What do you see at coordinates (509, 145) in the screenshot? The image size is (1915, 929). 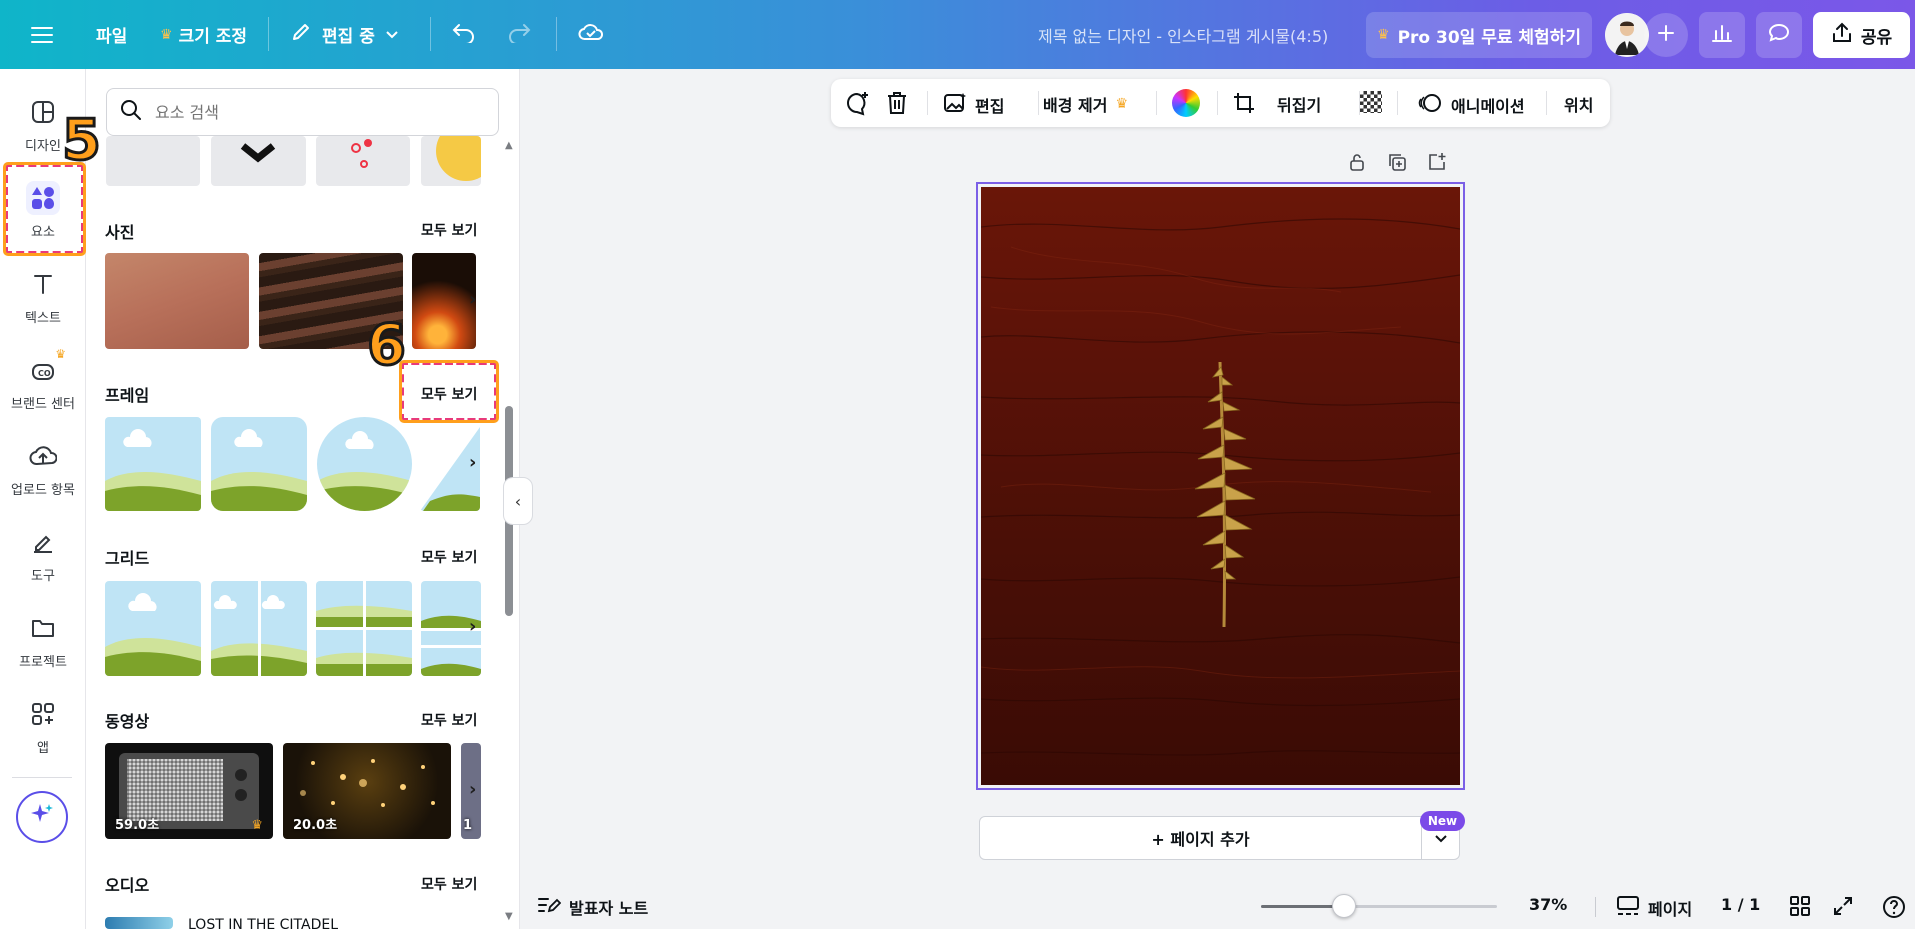 I see `scroll-up-arrow-icon: ▲` at bounding box center [509, 145].